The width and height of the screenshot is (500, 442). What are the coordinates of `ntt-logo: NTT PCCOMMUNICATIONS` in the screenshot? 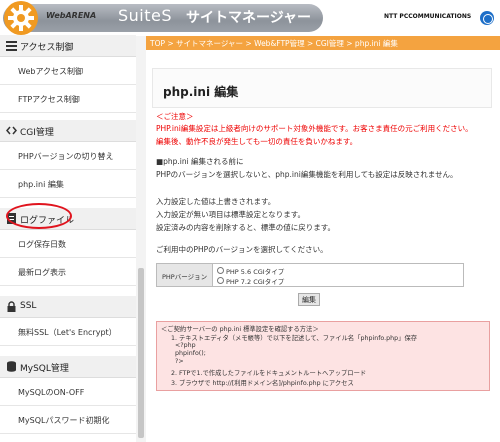 It's located at (428, 16).